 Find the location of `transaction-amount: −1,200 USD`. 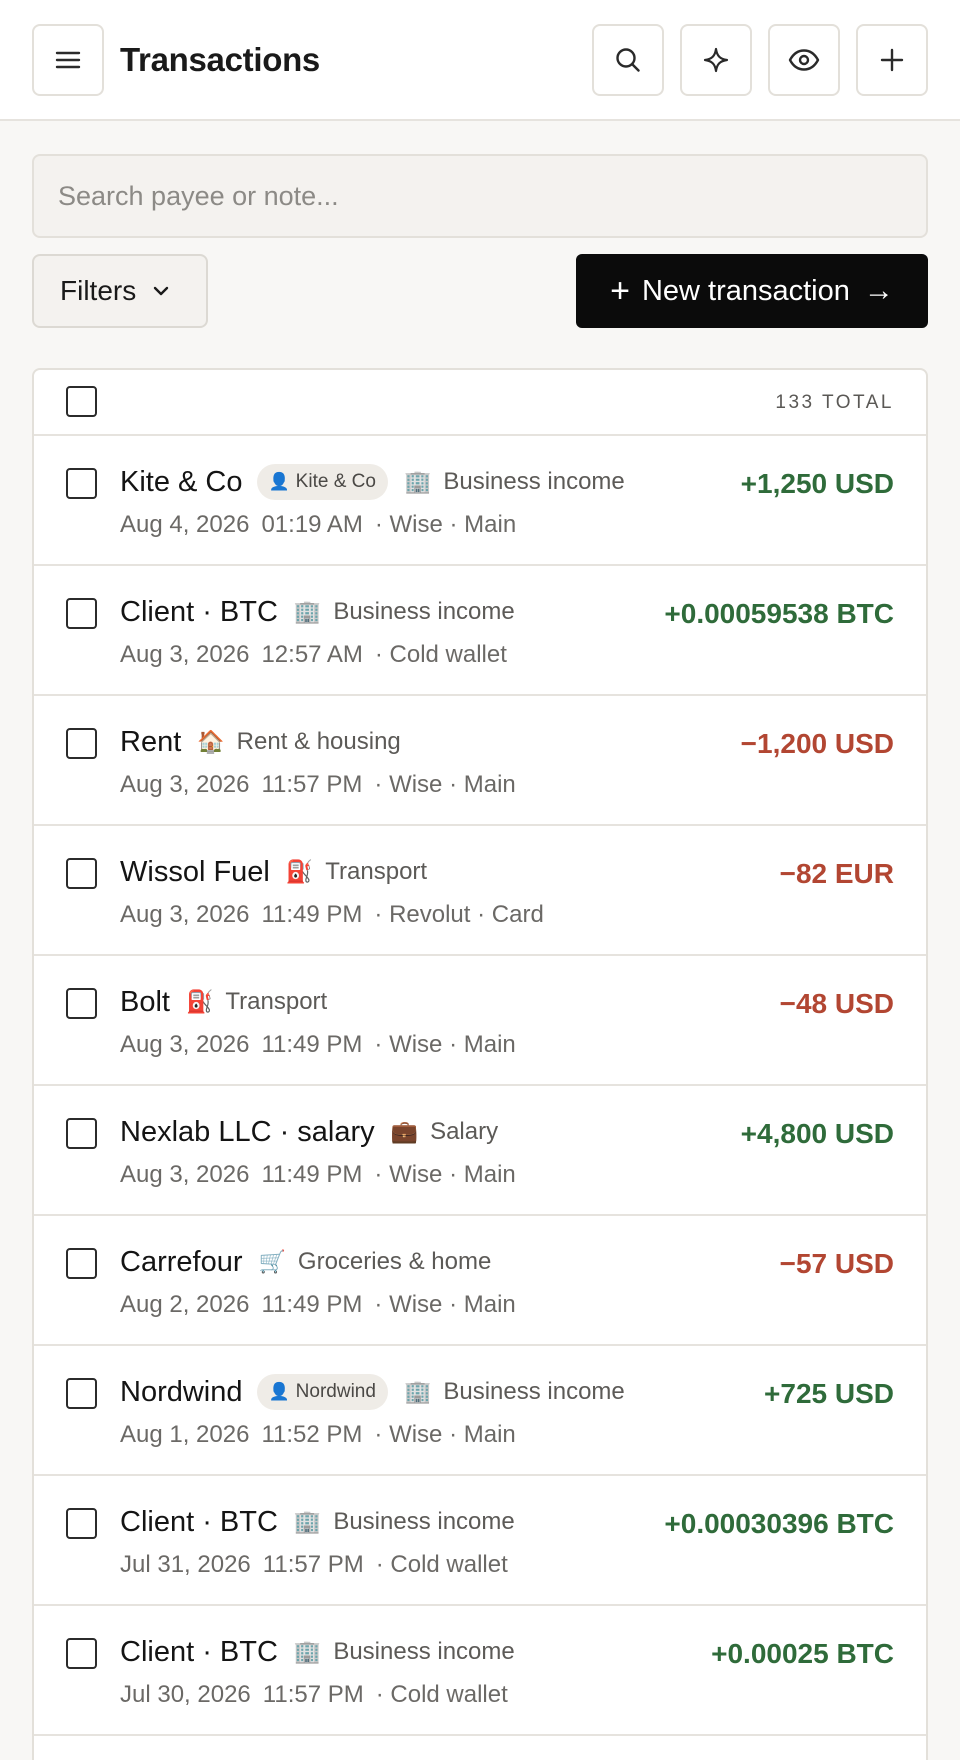

transaction-amount: −1,200 USD is located at coordinates (817, 743).